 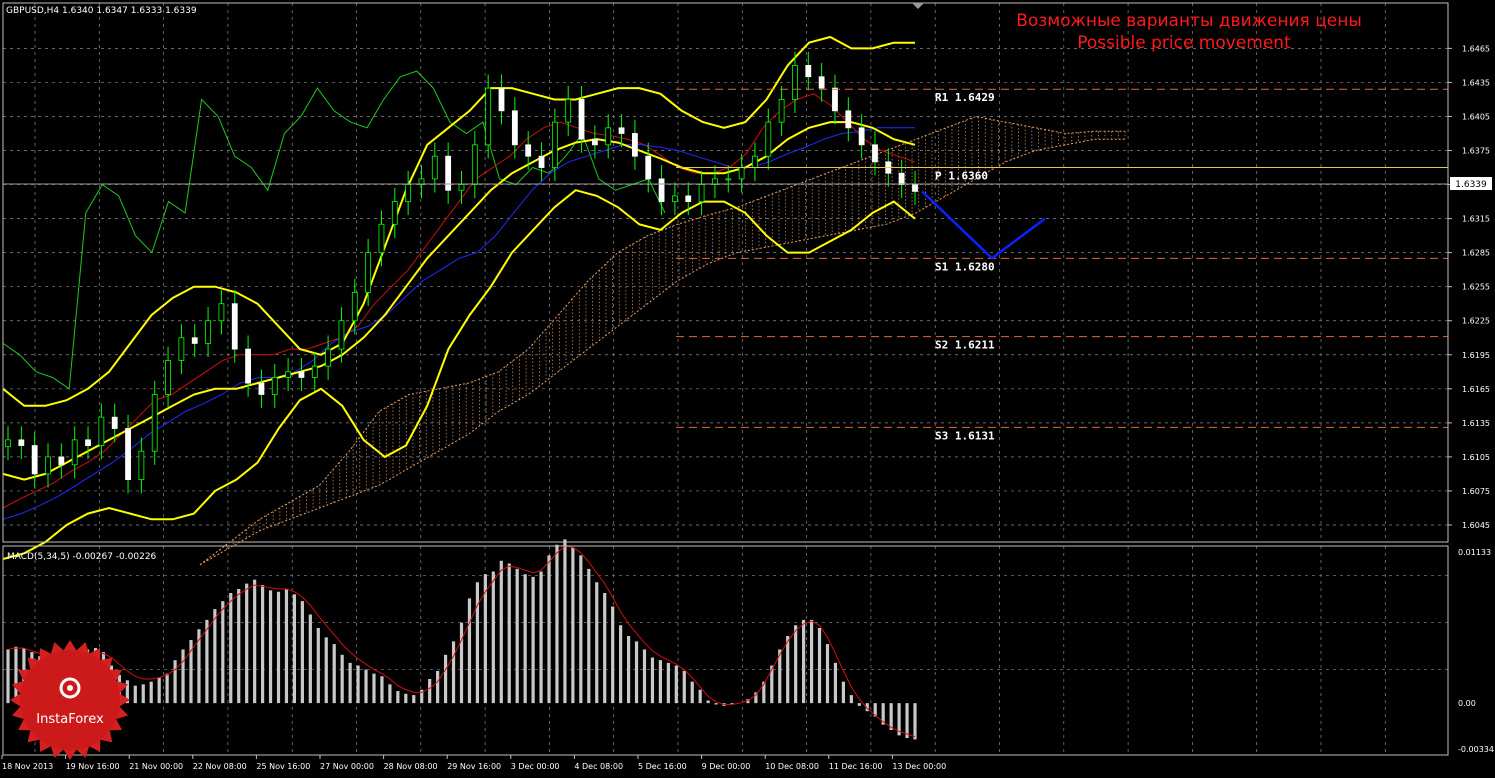 What do you see at coordinates (1476, 151) in the screenshot?
I see `price-tick-label: 1.6375` at bounding box center [1476, 151].